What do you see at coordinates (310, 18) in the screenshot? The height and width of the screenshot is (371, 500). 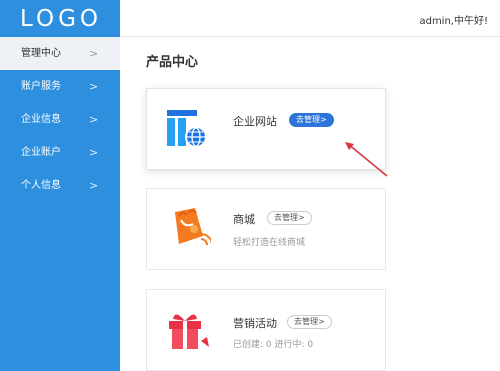 I see `top-header: admin,中午好!` at bounding box center [310, 18].